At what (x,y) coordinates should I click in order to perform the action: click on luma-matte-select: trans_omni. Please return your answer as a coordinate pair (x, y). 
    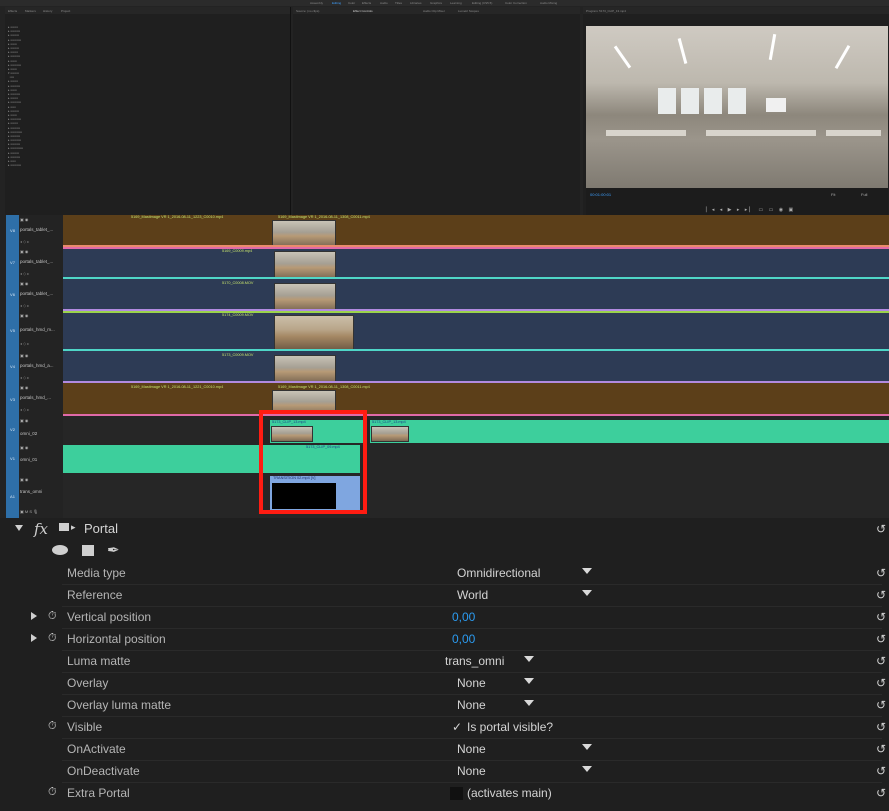
    Looking at the image, I should click on (474, 661).